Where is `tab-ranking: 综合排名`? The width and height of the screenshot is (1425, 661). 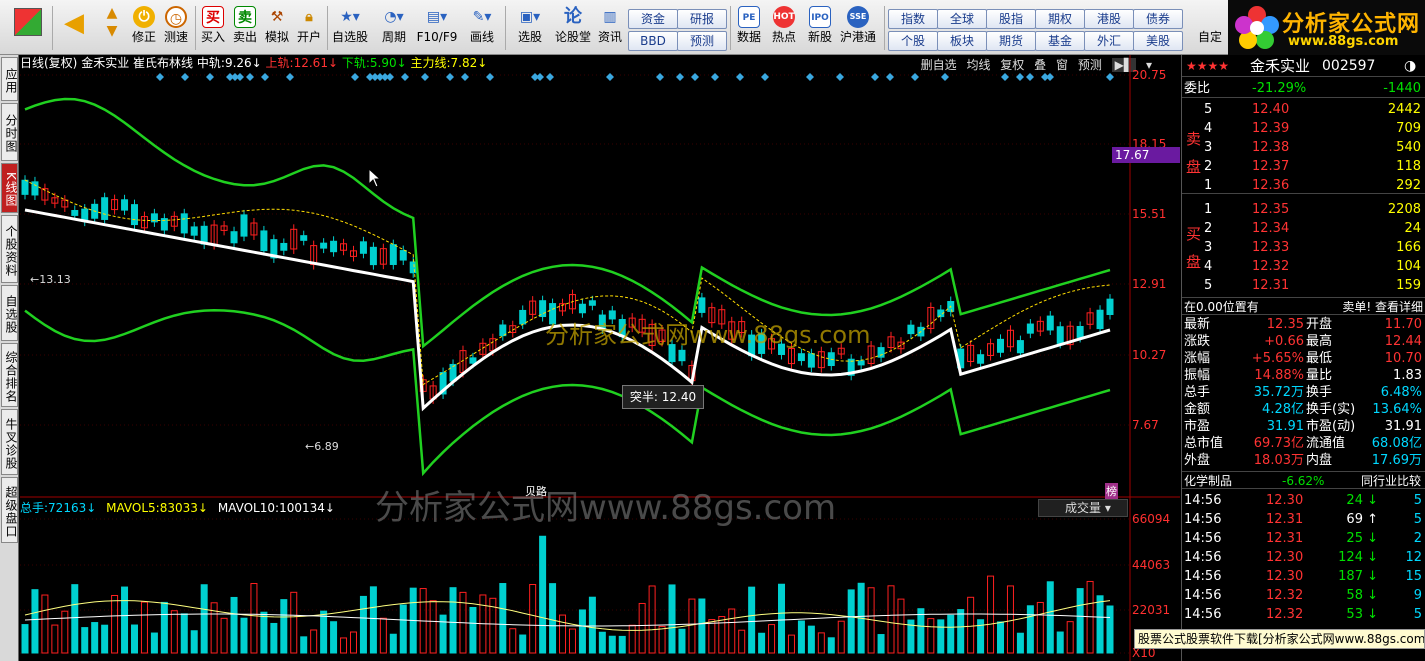 tab-ranking: 综合排名 is located at coordinates (9, 375).